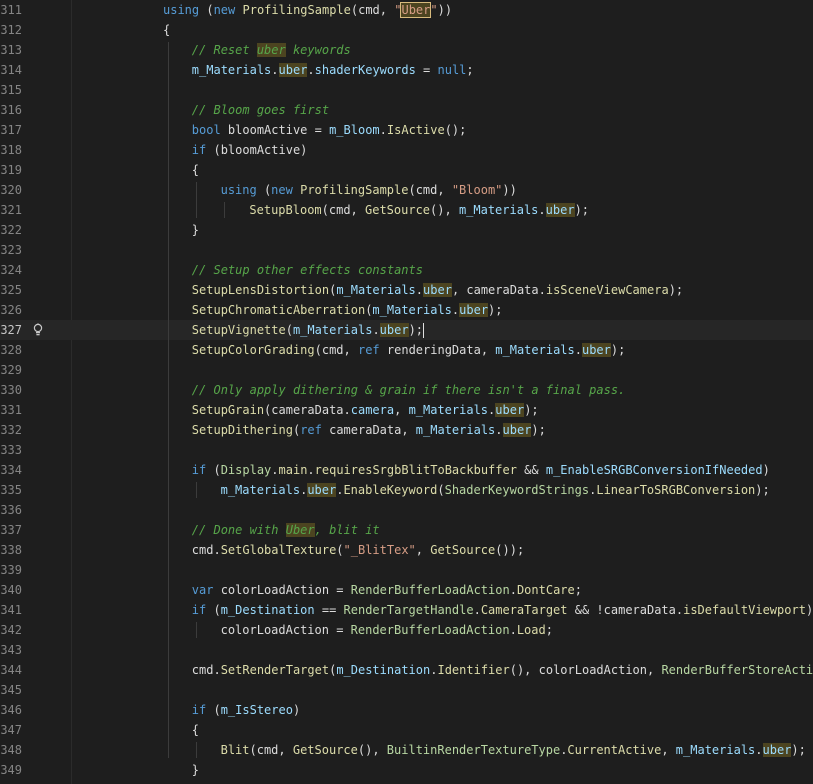  Describe the element at coordinates (406, 770) in the screenshot. I see `code-line: 349}` at that location.